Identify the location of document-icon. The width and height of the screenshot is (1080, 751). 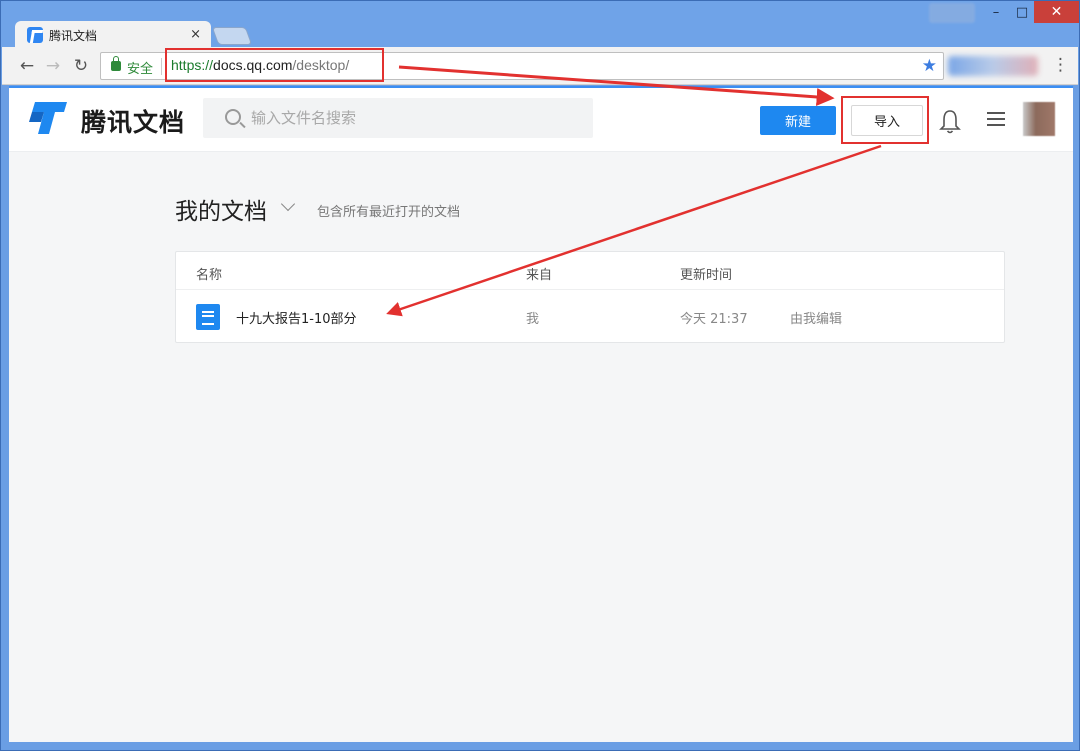
(208, 317).